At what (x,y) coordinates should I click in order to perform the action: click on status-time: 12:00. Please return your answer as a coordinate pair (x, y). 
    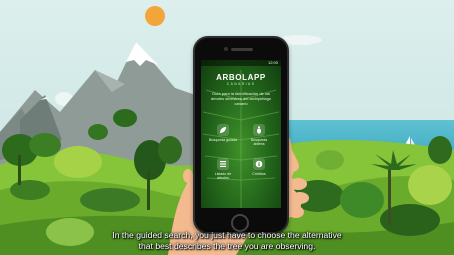
    Looking at the image, I should click on (272, 62).